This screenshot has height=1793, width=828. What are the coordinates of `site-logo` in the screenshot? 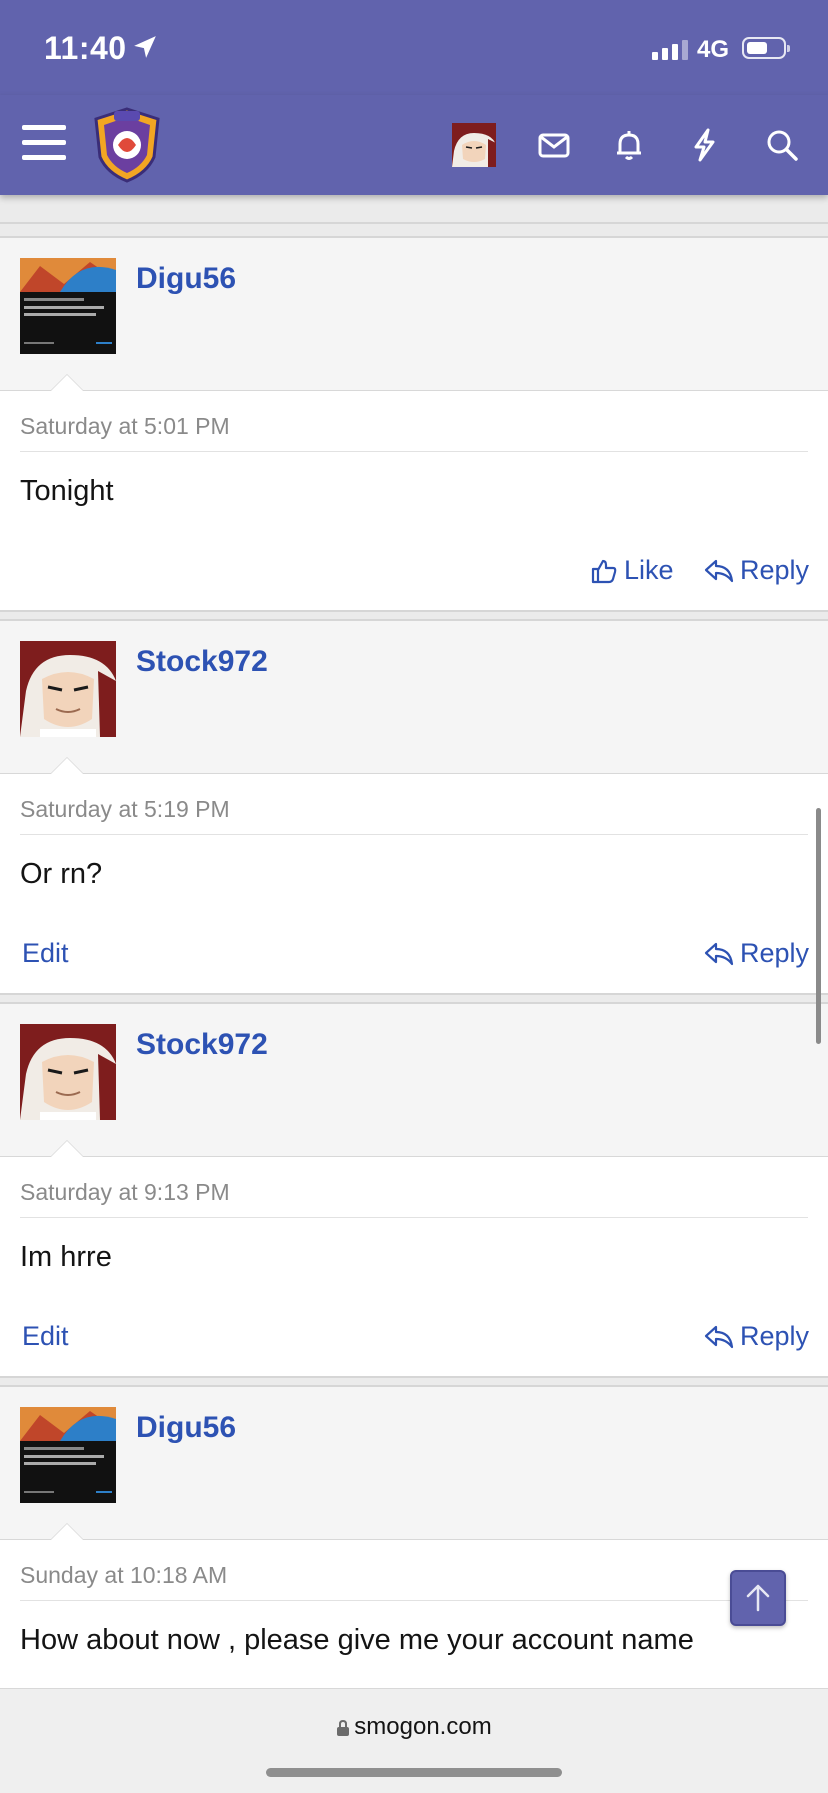 It's located at (127, 145).